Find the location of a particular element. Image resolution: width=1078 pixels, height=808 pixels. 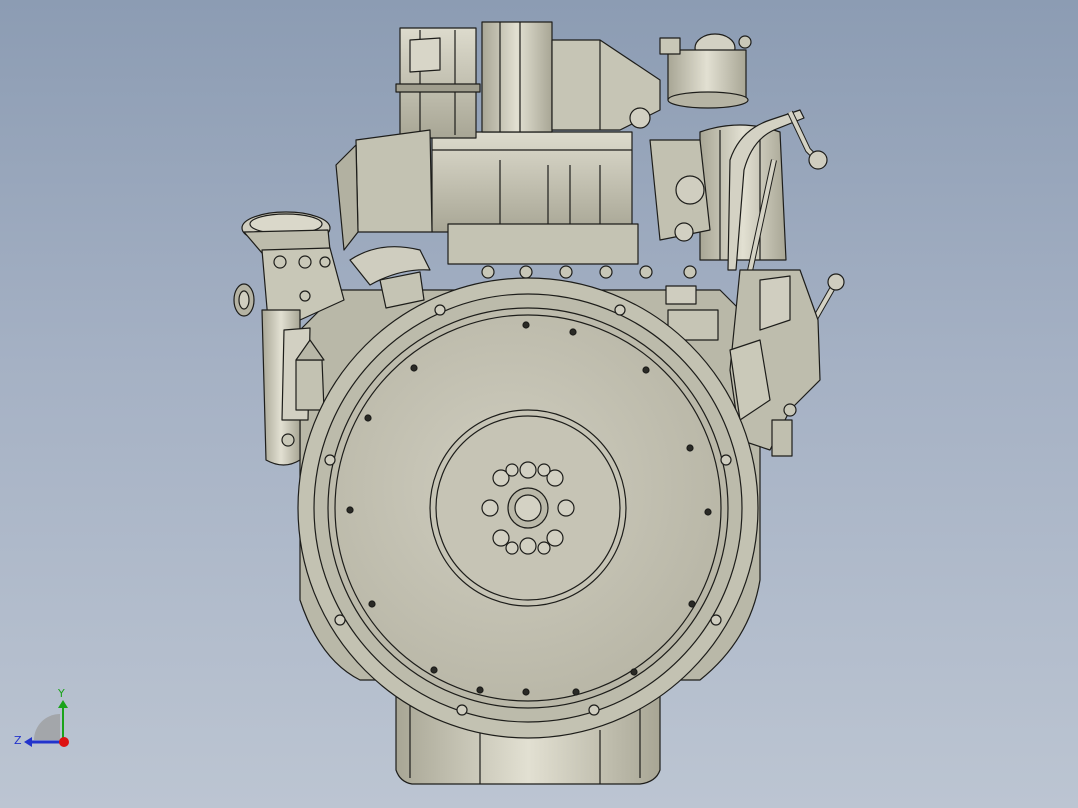

triad-arc is located at coordinates (47, 727).